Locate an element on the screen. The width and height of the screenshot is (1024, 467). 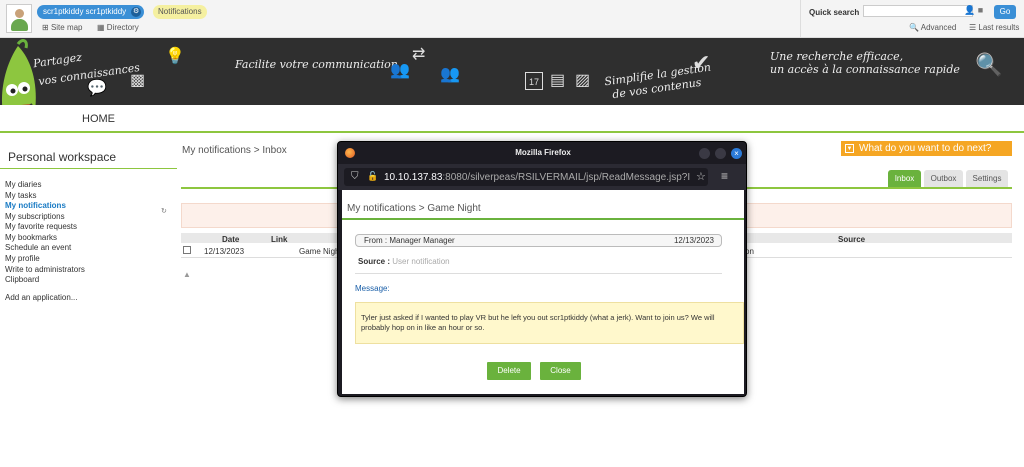
avatar is located at coordinates (19, 18).